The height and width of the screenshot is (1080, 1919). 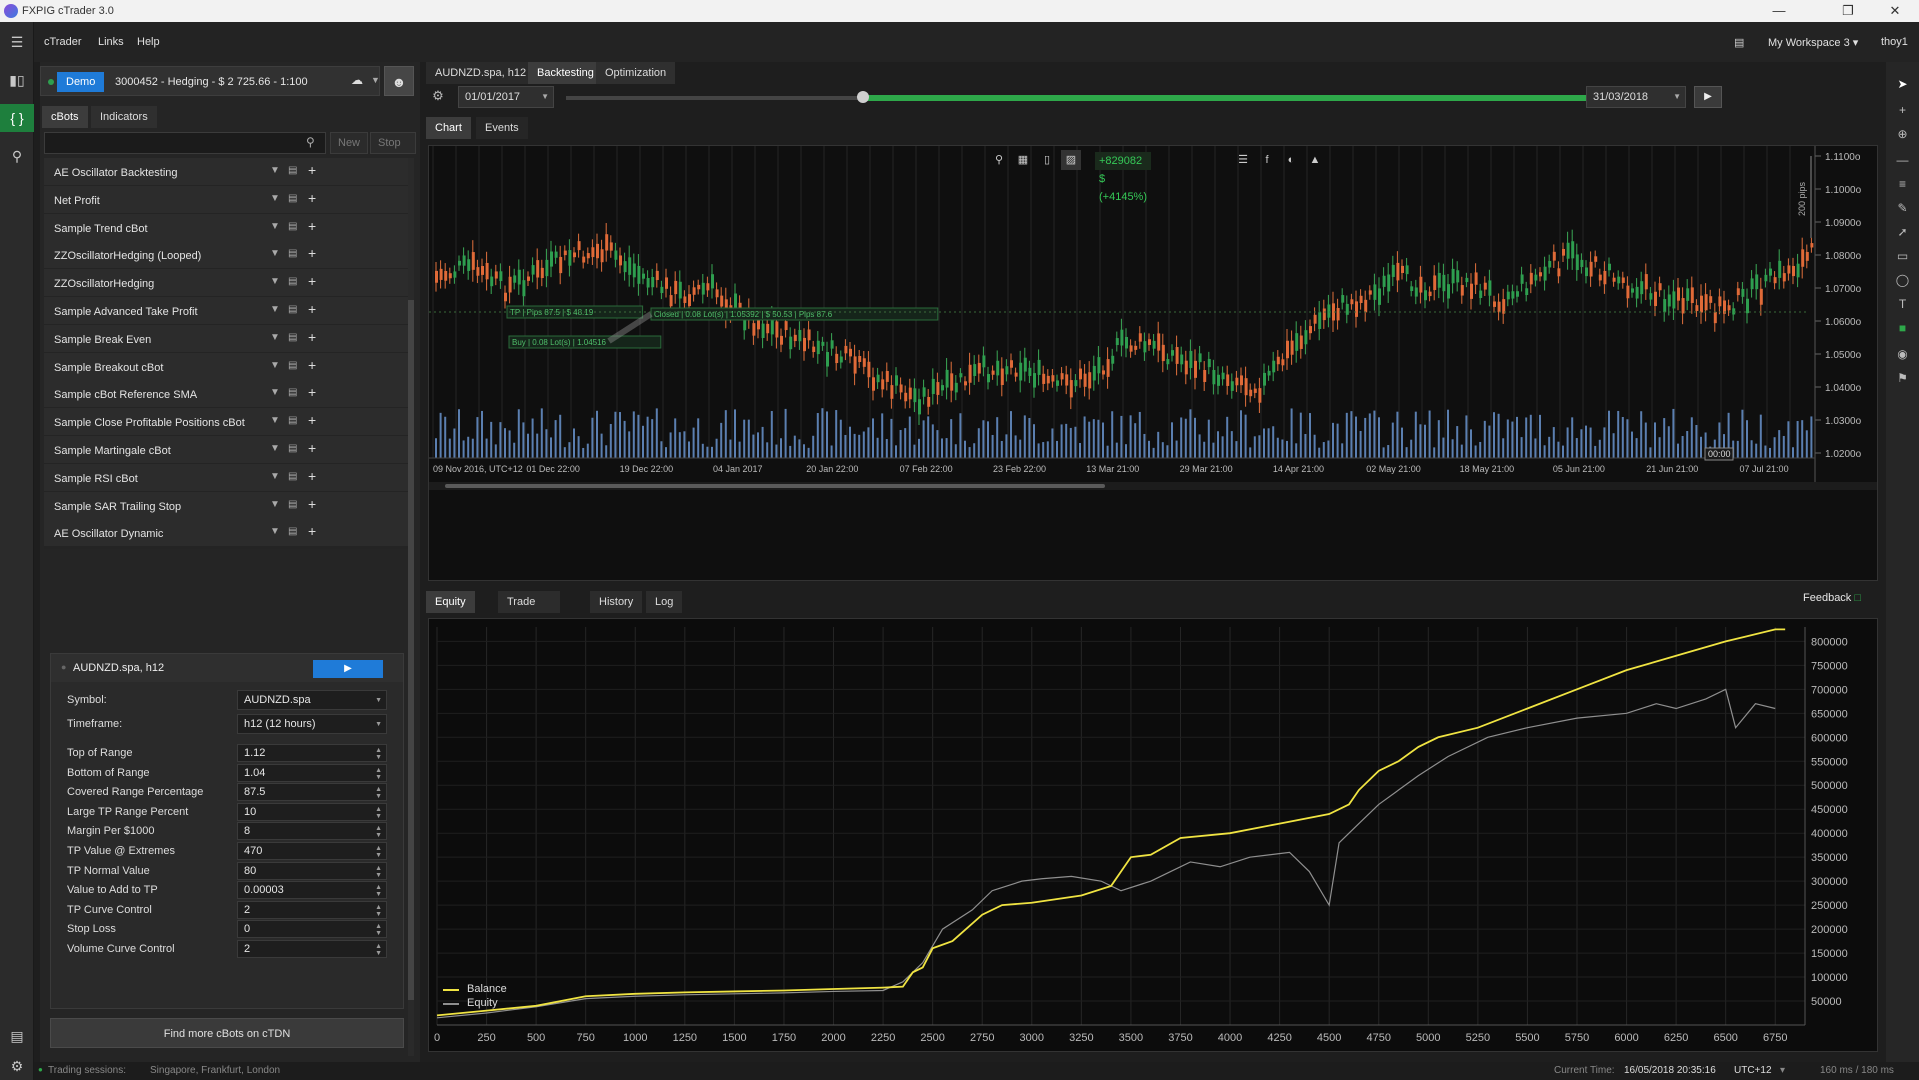 What do you see at coordinates (636, 73) in the screenshot?
I see `tab-optimization: Optimization` at bounding box center [636, 73].